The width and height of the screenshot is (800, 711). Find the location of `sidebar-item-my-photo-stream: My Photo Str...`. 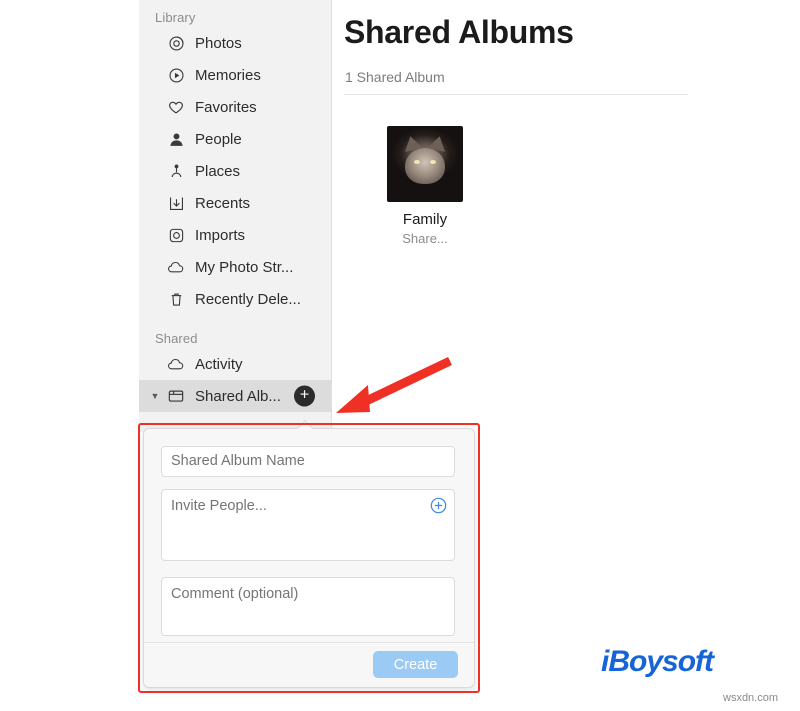

sidebar-item-my-photo-stream: My Photo Str... is located at coordinates (235, 267).